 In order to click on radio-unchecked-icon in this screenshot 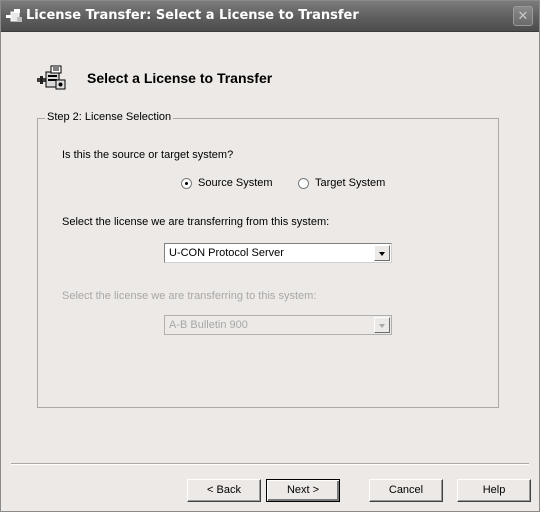, I will do `click(303, 183)`.